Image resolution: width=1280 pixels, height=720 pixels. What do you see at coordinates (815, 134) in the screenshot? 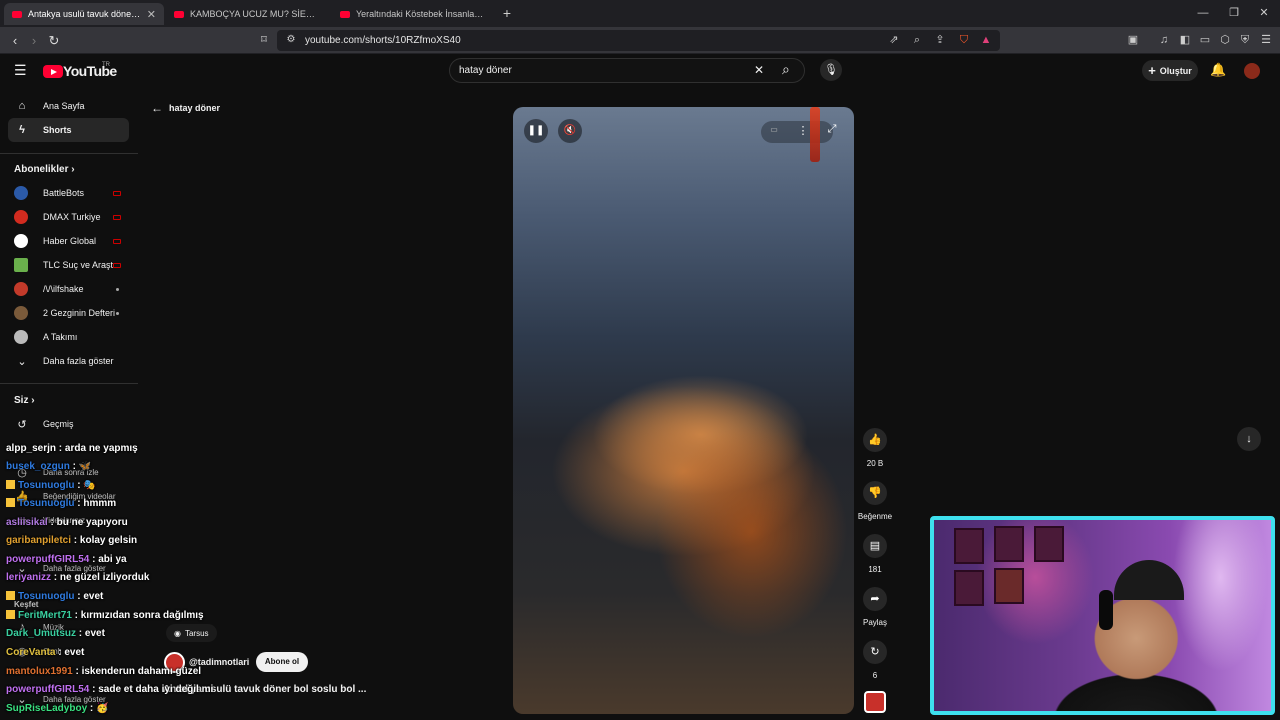
I see `video-frame-detail` at bounding box center [815, 134].